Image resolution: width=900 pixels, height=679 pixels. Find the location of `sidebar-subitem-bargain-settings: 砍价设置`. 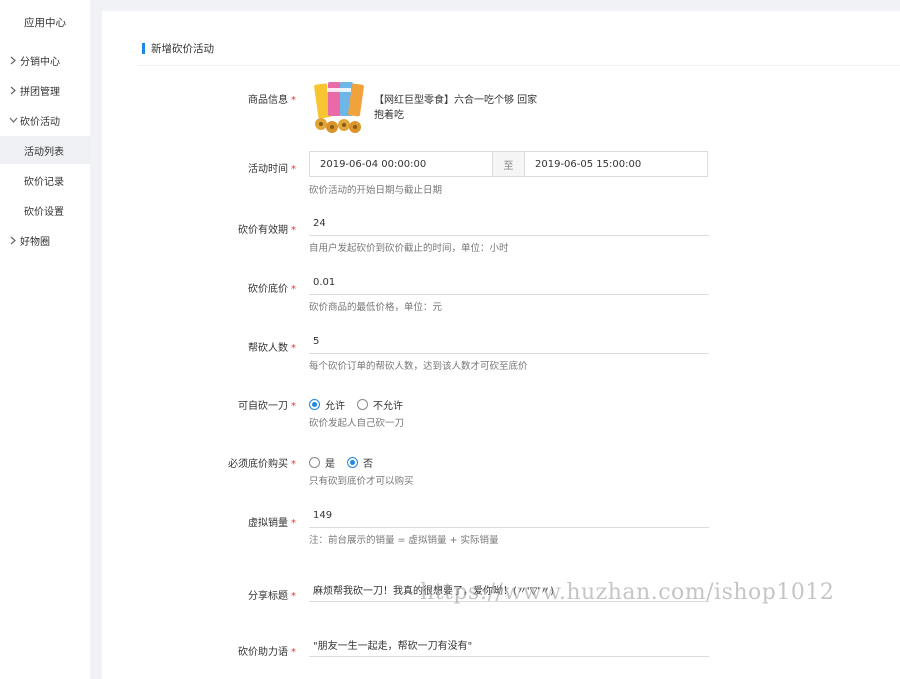

sidebar-subitem-bargain-settings: 砍价设置 is located at coordinates (45, 210).